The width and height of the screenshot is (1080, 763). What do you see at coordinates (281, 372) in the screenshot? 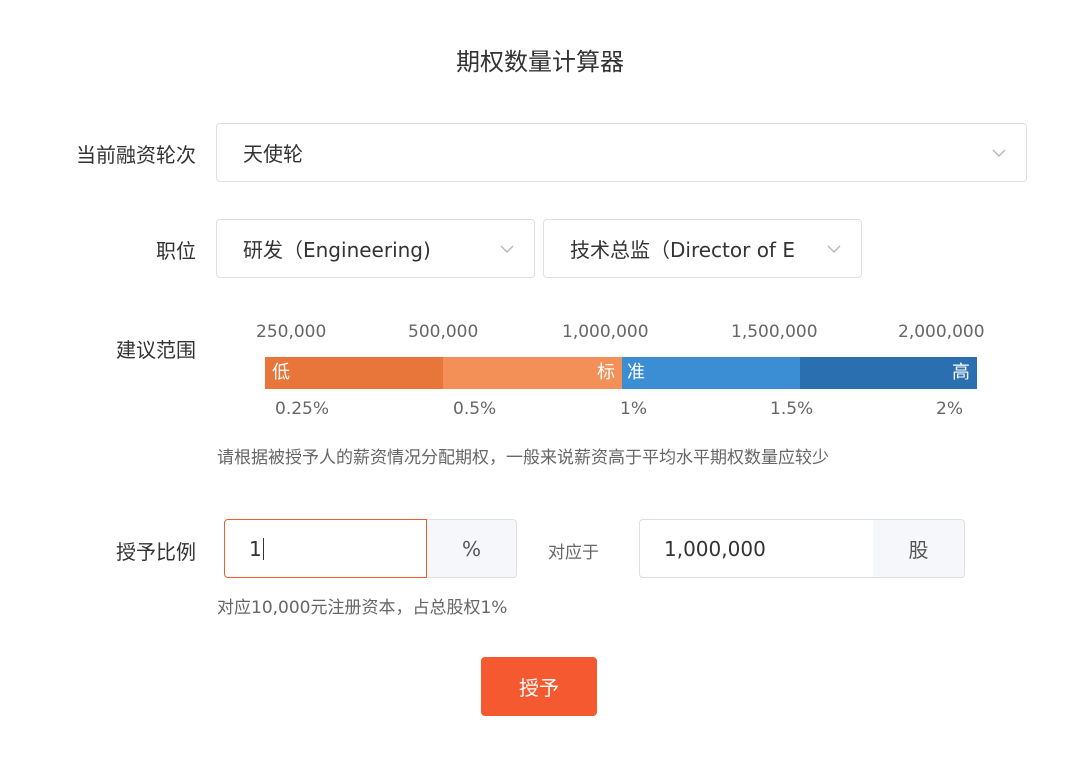
I see `range-bar-low-label: 低` at bounding box center [281, 372].